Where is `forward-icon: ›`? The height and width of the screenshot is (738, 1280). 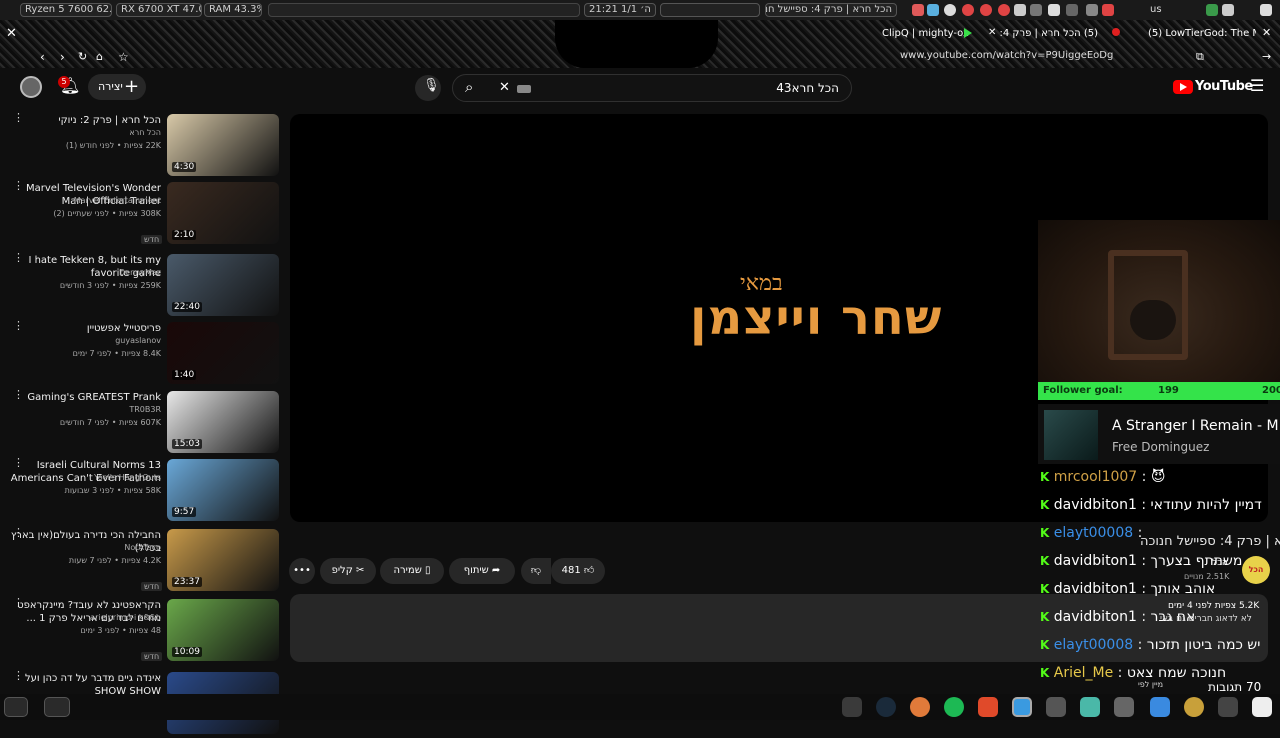 forward-icon: › is located at coordinates (62, 57).